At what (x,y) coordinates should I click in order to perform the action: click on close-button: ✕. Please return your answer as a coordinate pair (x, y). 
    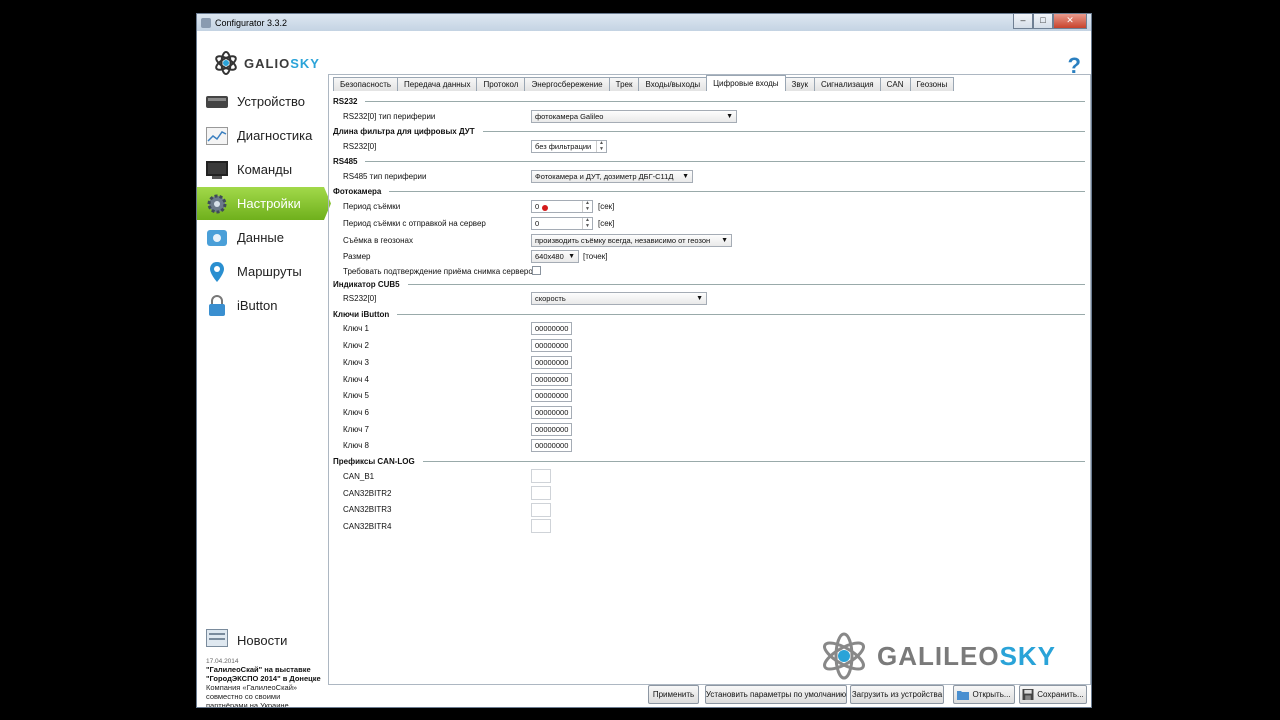
    Looking at the image, I should click on (1070, 21).